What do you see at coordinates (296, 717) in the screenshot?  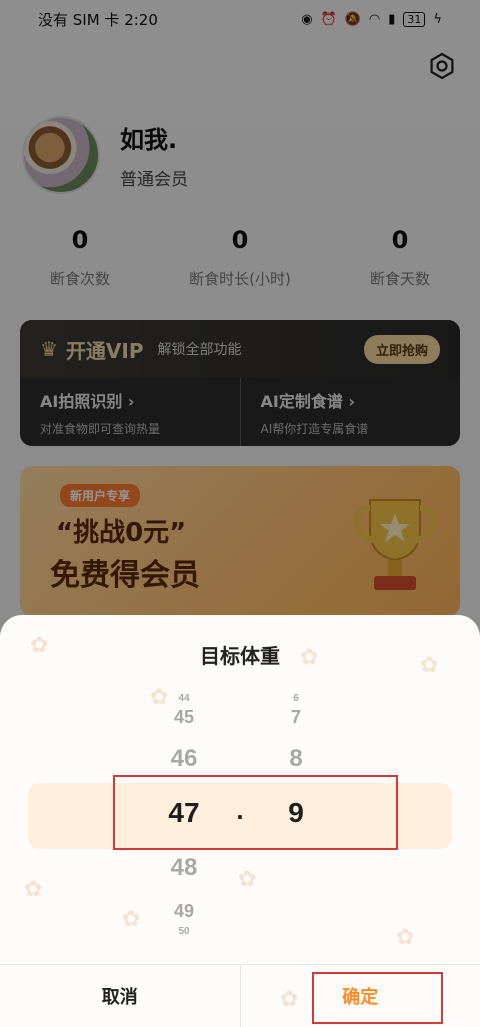 I see `picker-option: 7` at bounding box center [296, 717].